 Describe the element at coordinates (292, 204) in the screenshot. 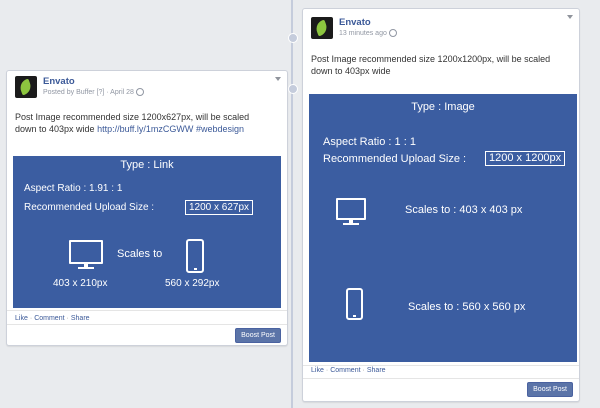

I see `timeline-line` at that location.